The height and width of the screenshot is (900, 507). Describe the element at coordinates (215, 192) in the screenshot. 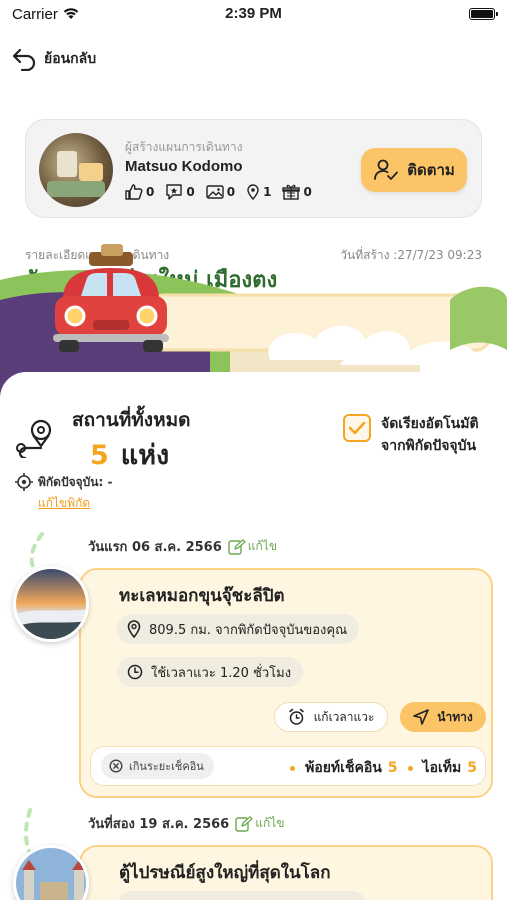

I see `photo-icon` at that location.